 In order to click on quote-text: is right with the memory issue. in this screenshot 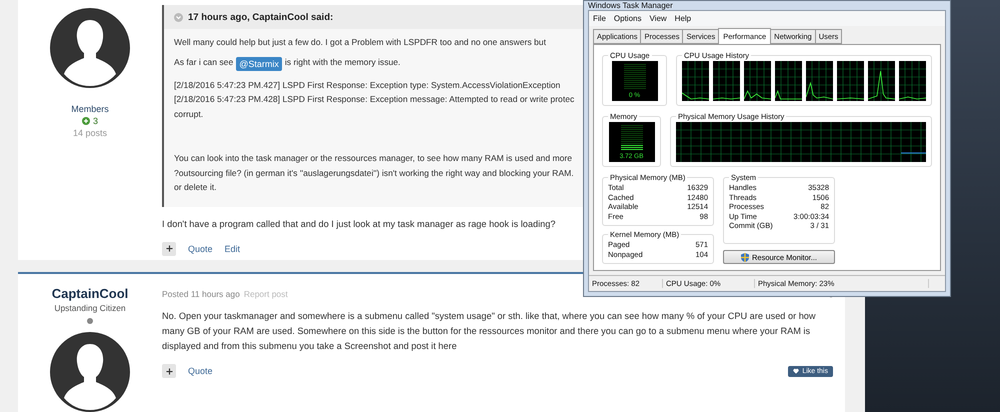, I will do `click(342, 62)`.